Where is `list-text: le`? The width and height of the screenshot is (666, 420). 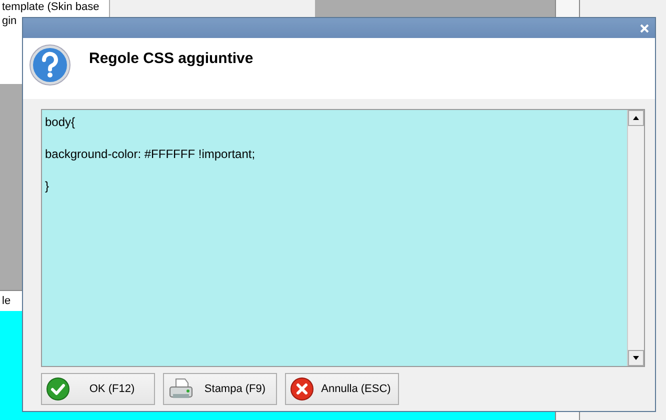 list-text: le is located at coordinates (6, 301).